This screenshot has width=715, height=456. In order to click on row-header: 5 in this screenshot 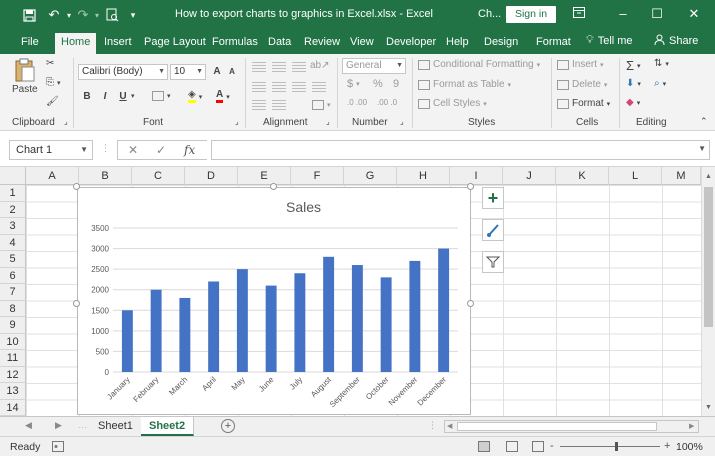, I will do `click(13, 259)`.